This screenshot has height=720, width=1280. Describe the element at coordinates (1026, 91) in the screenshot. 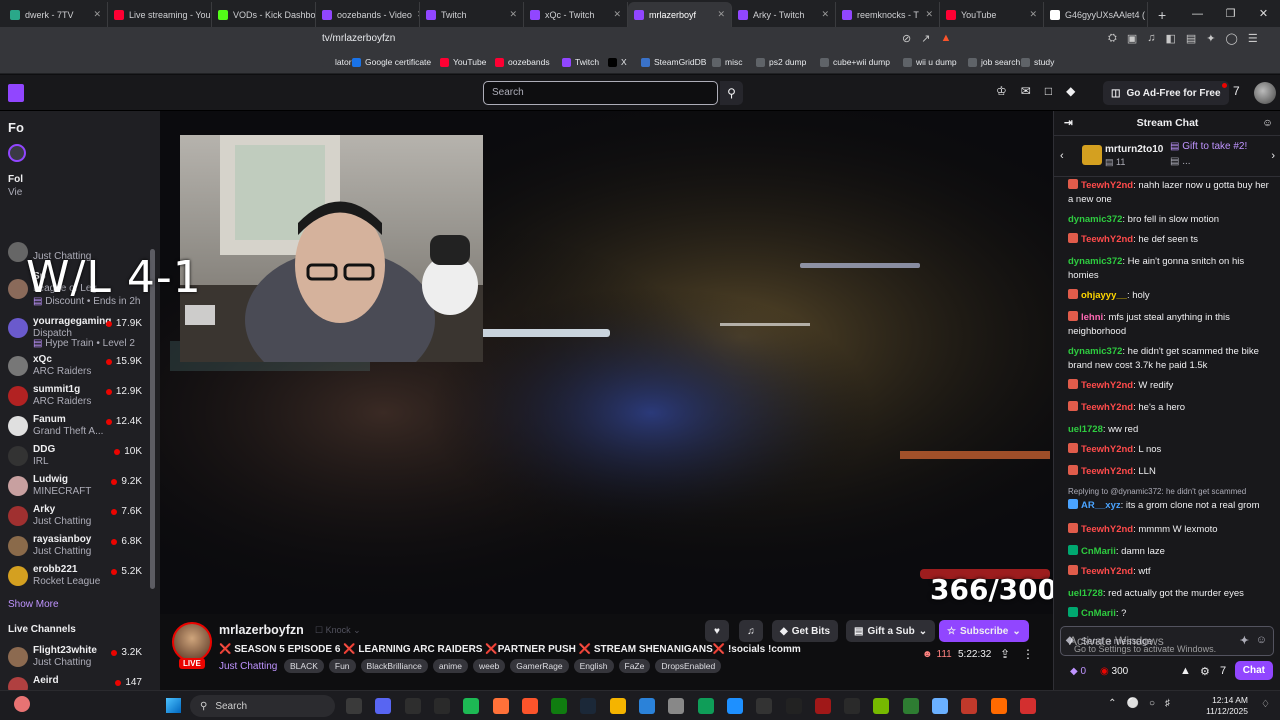

I see `inbox-icon: ✉` at that location.